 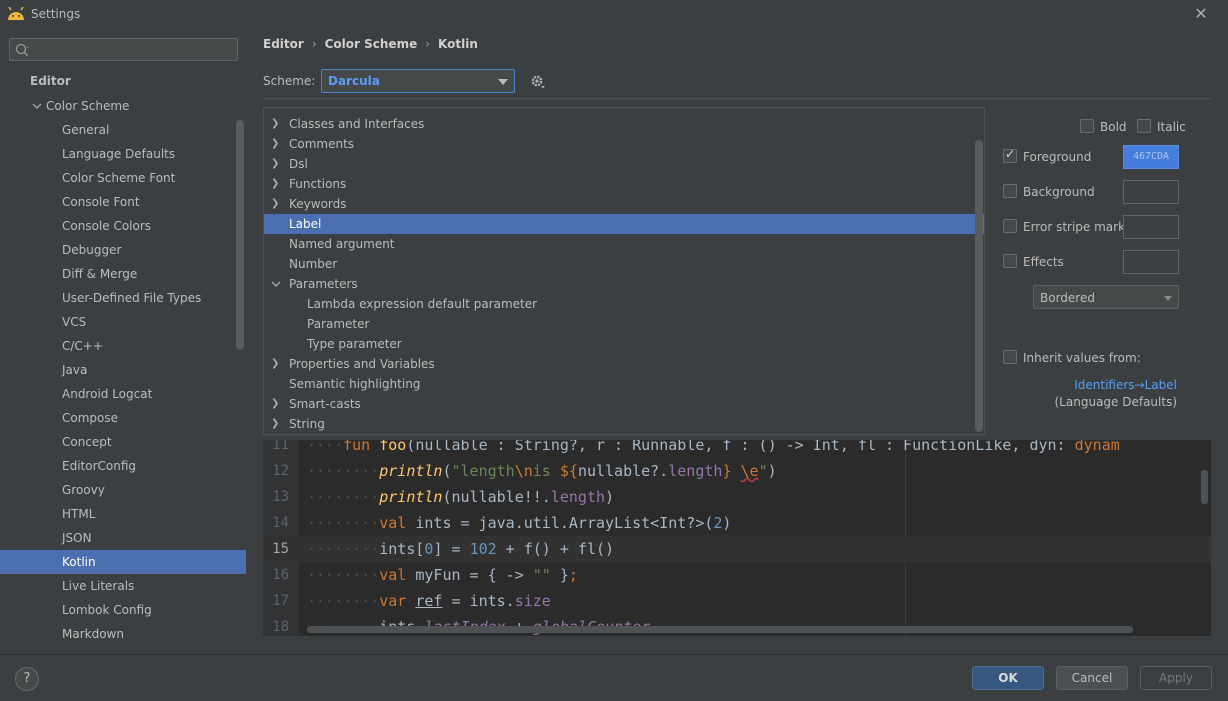 What do you see at coordinates (461, 549) in the screenshot?
I see `code-text: ········ints[0] = 102 + f() + fl()` at bounding box center [461, 549].